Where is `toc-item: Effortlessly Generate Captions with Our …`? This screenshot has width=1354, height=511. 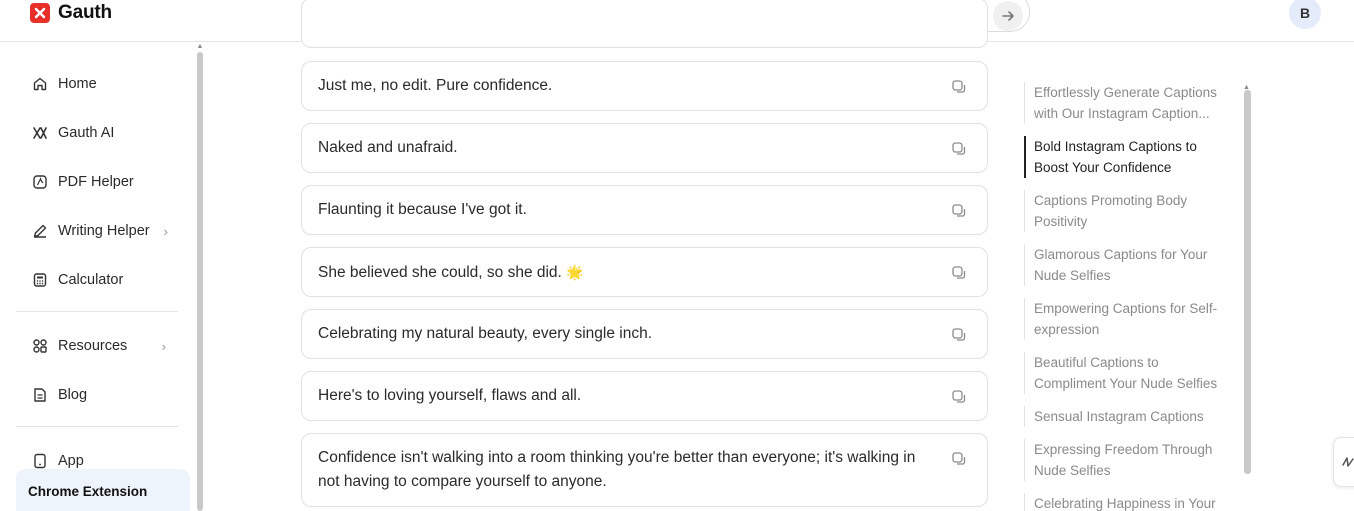 toc-item: Effortlessly Generate Captions with Our … is located at coordinates (1129, 103).